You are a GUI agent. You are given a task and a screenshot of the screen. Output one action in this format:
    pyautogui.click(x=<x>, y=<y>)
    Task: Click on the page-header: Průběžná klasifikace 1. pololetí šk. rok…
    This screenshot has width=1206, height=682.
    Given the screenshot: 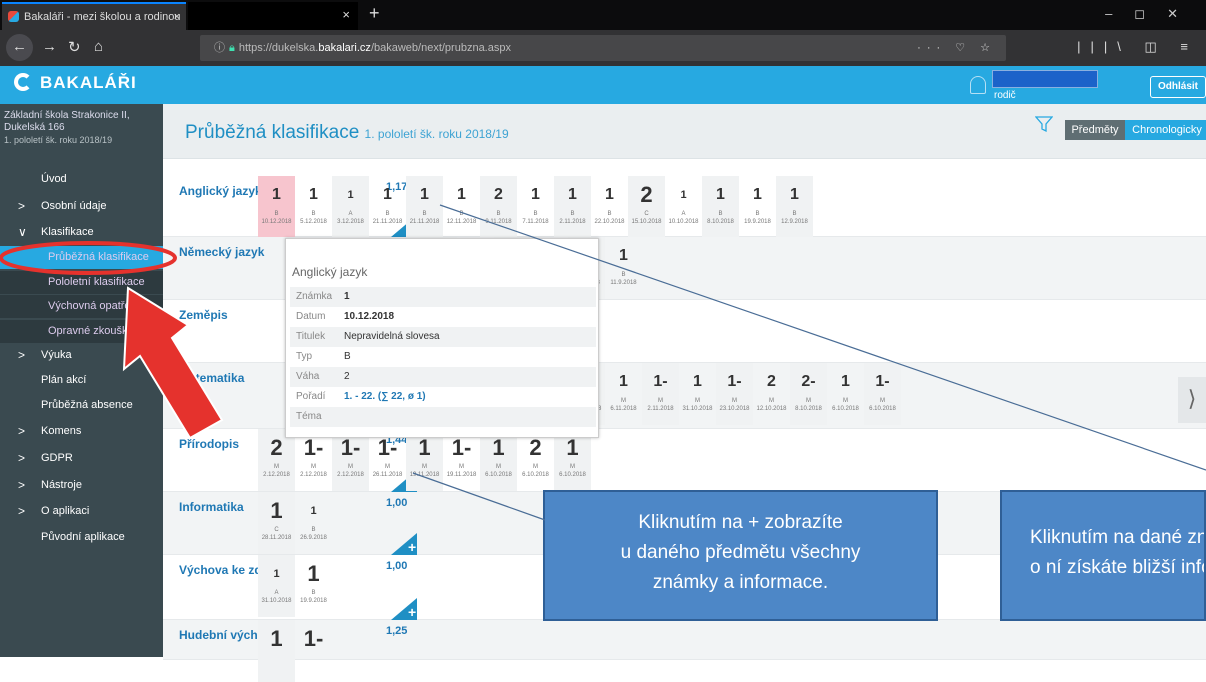 What is the action you would take?
    pyautogui.click(x=684, y=131)
    